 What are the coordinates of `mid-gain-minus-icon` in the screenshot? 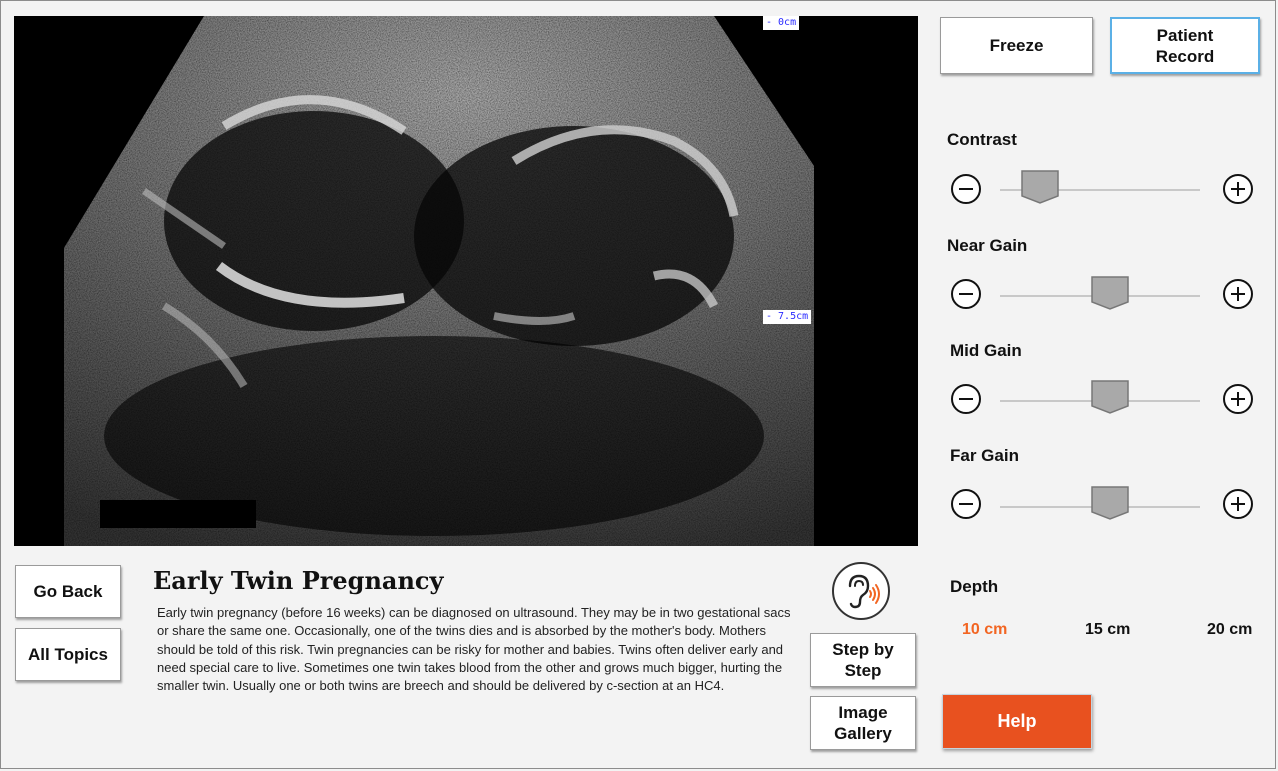 It's located at (966, 399).